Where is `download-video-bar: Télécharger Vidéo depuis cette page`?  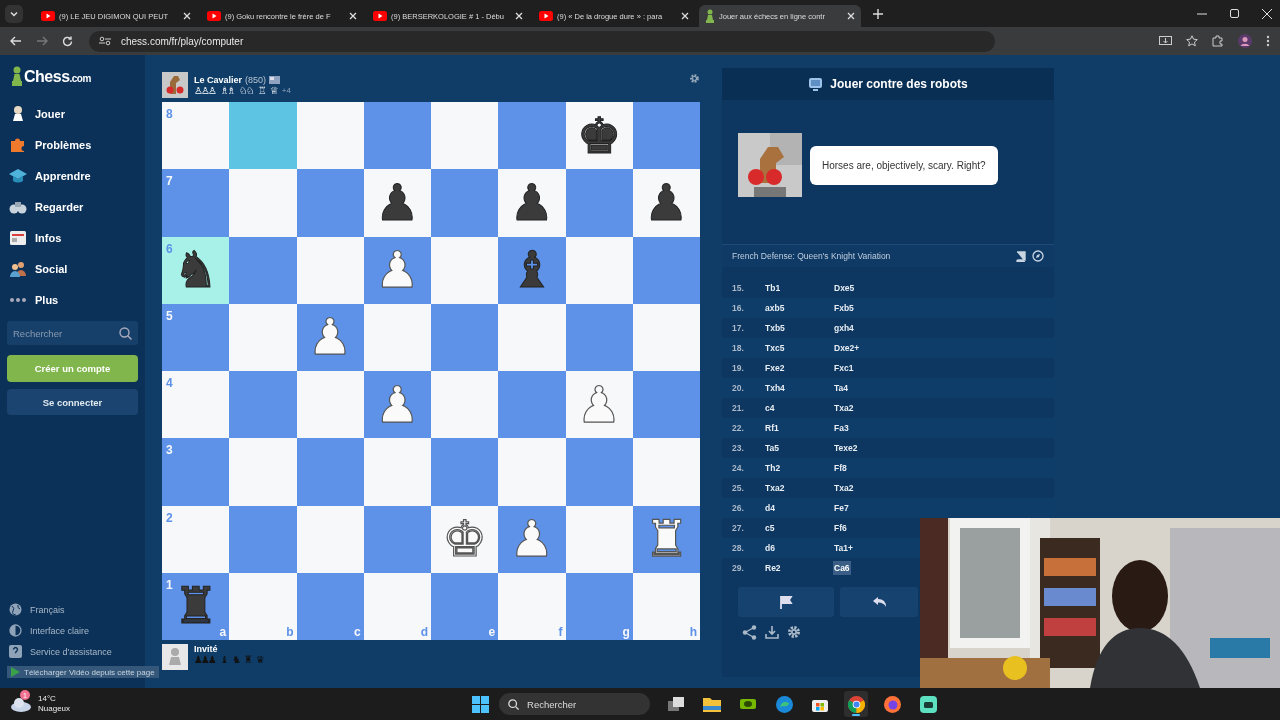 download-video-bar: Télécharger Vidéo depuis cette page is located at coordinates (83, 672).